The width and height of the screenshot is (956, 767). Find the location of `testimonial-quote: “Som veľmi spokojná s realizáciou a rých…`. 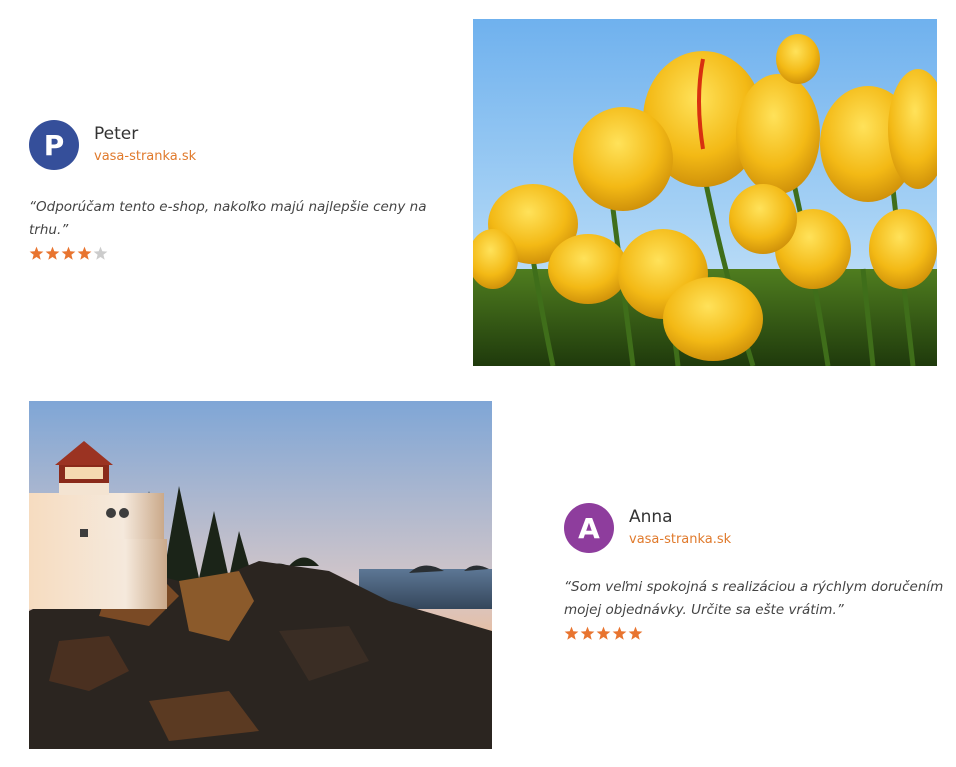

testimonial-quote: “Som veľmi spokojná s realizáciou a rých… is located at coordinates (754, 598).